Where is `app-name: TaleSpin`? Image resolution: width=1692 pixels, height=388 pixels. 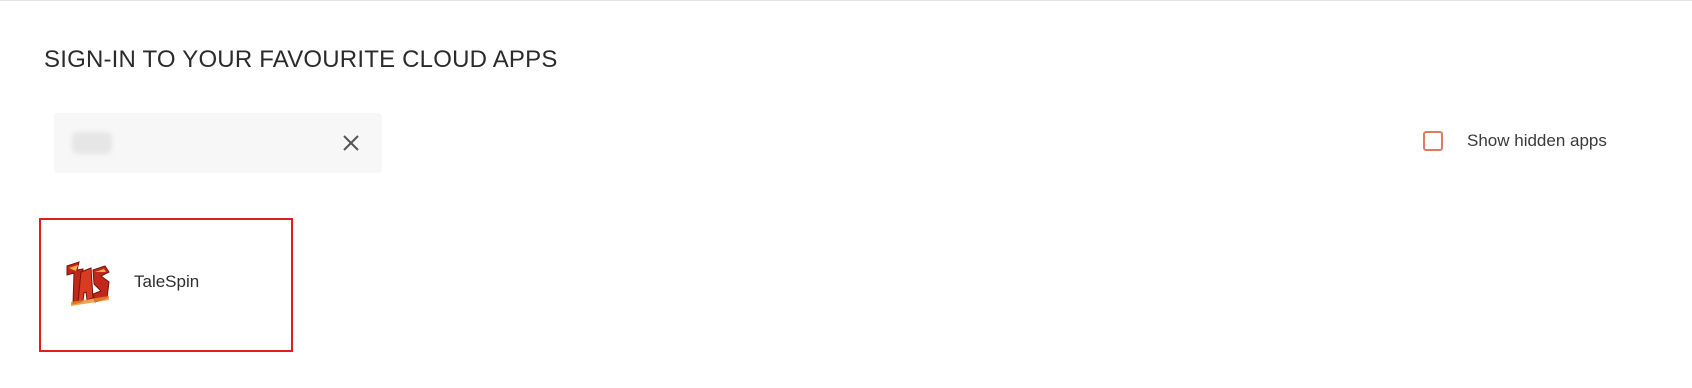 app-name: TaleSpin is located at coordinates (167, 281).